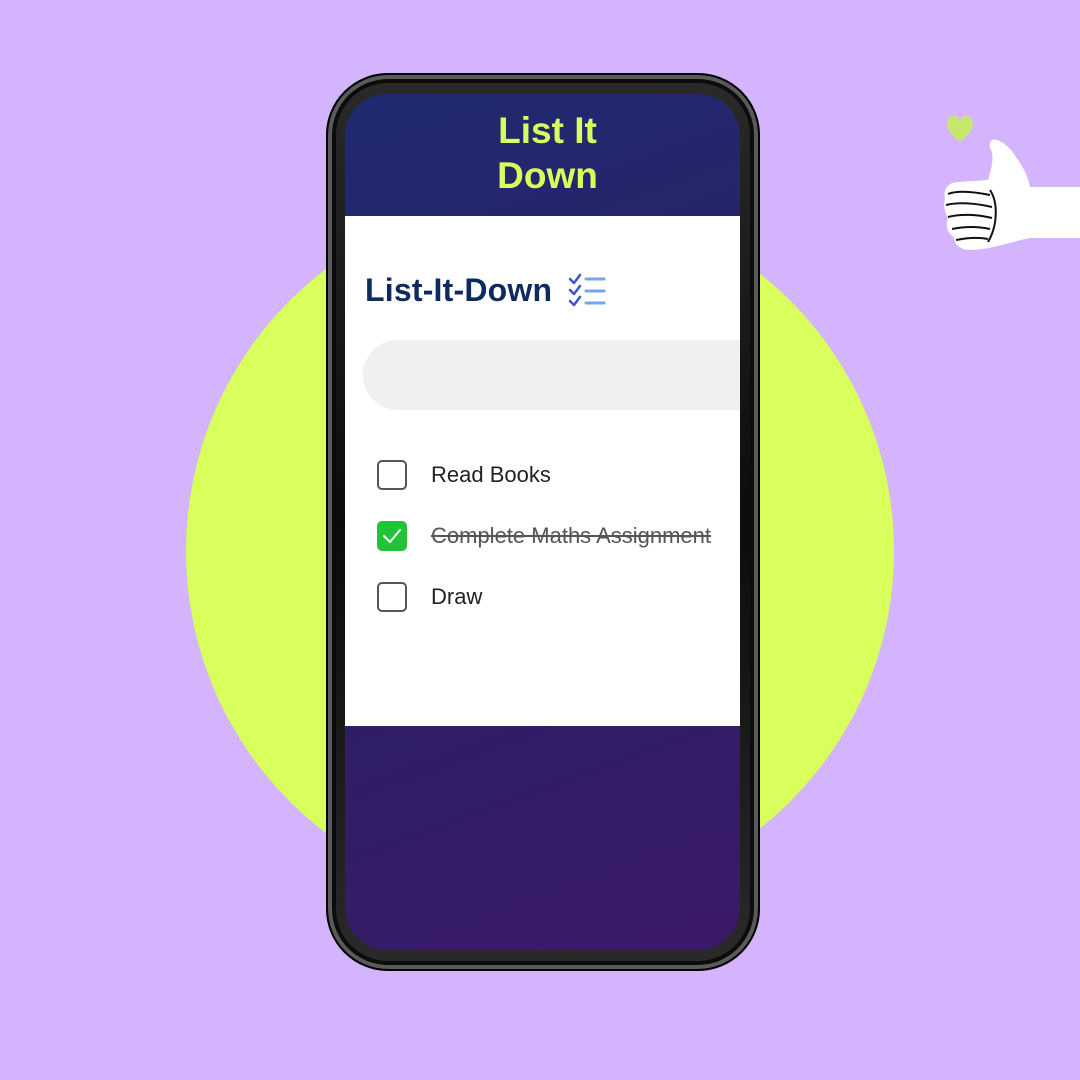  I want to click on list-item: Complete Maths Assignment, so click(544, 536).